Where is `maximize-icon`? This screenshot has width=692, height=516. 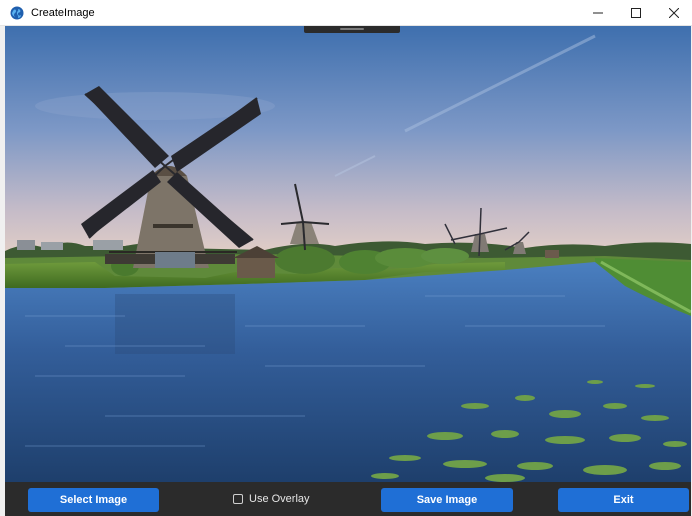 maximize-icon is located at coordinates (636, 13).